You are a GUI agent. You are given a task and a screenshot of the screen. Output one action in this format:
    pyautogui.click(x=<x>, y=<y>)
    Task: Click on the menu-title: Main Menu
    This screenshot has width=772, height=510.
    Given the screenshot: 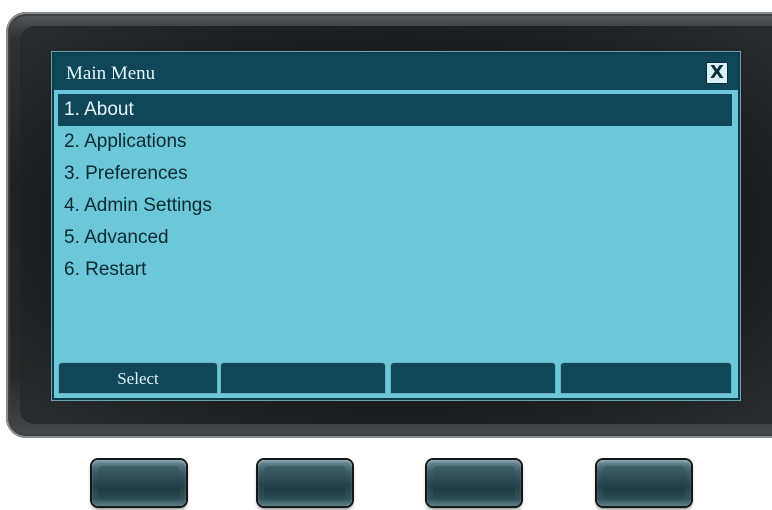 What is the action you would take?
    pyautogui.click(x=111, y=73)
    